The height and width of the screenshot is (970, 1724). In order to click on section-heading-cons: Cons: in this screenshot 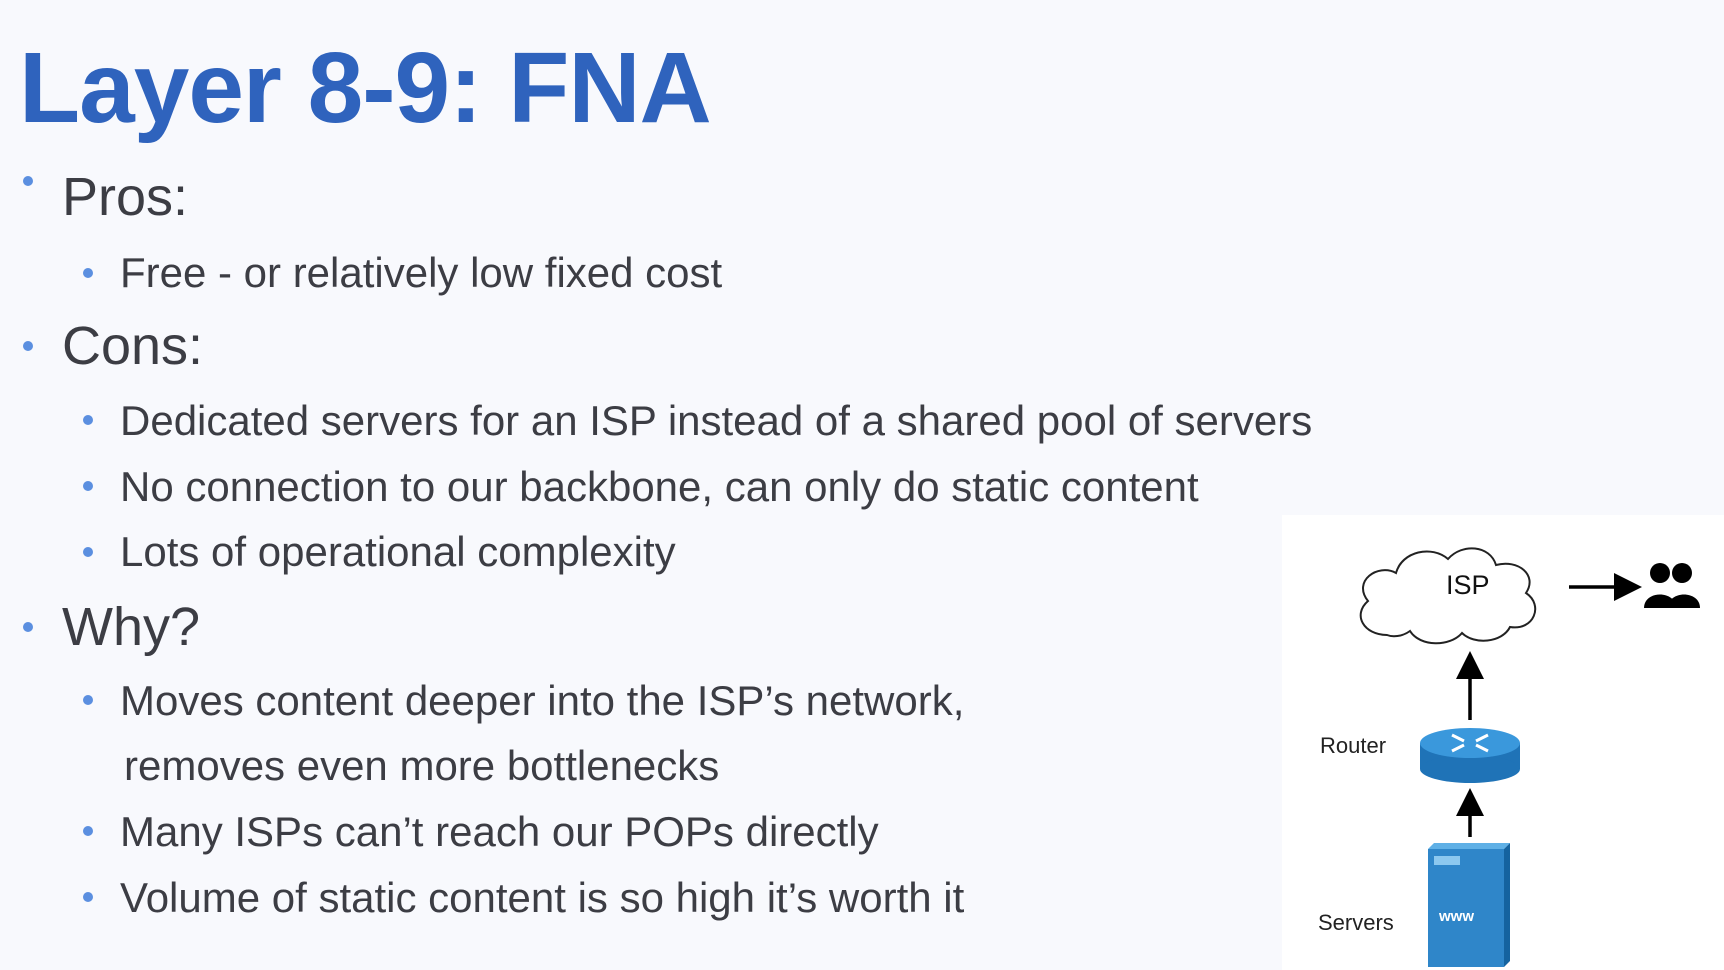, I will do `click(133, 346)`.